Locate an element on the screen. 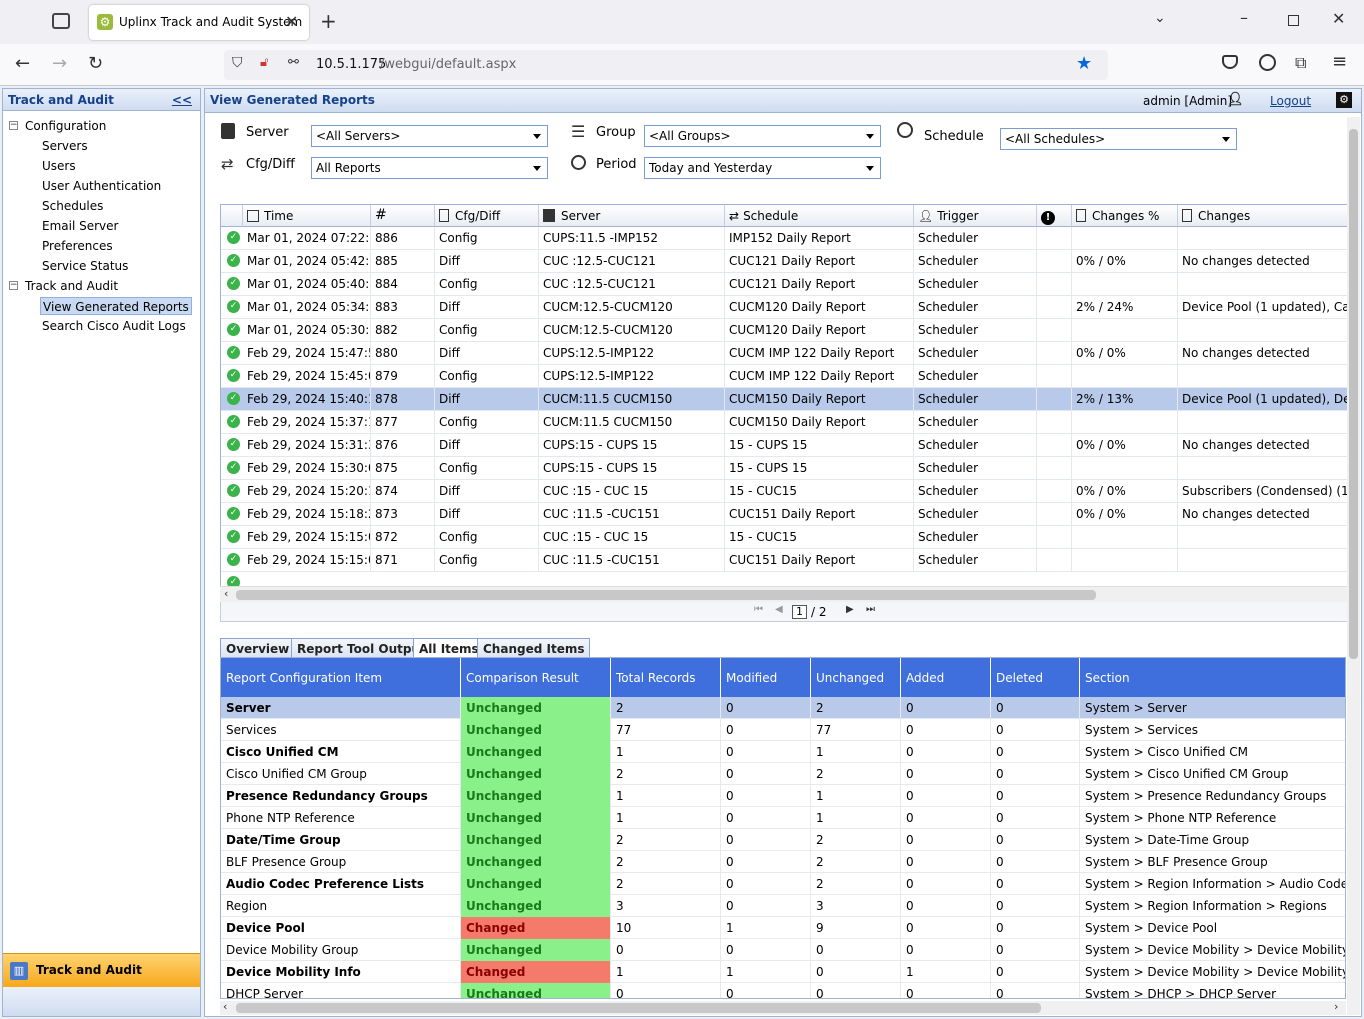 Image resolution: width=1364 pixels, height=1019 pixels. menu-icon: ≡ is located at coordinates (1339, 61).